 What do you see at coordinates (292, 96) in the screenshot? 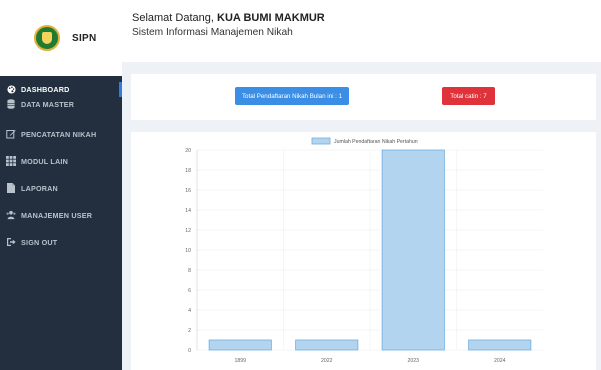
I see `monthly-registrations-badge: Total Pendaftaran Nikah Bulan ini : 1` at bounding box center [292, 96].